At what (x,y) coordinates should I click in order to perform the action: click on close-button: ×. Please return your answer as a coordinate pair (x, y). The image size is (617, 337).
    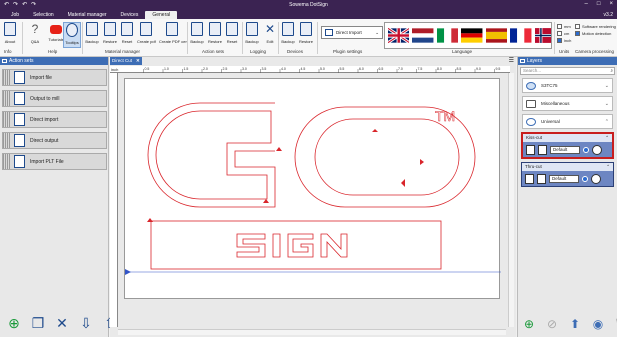
    Looking at the image, I should click on (611, 4).